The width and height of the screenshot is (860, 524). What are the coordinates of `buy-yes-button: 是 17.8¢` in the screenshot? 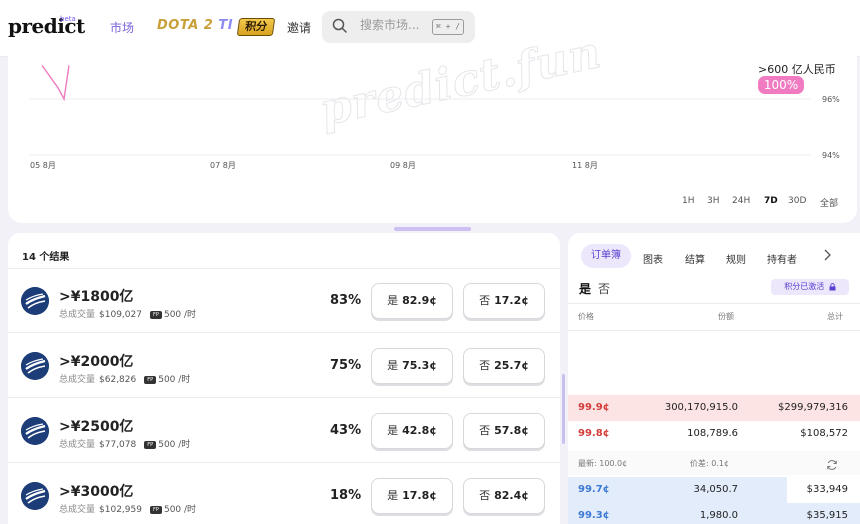 It's located at (412, 496).